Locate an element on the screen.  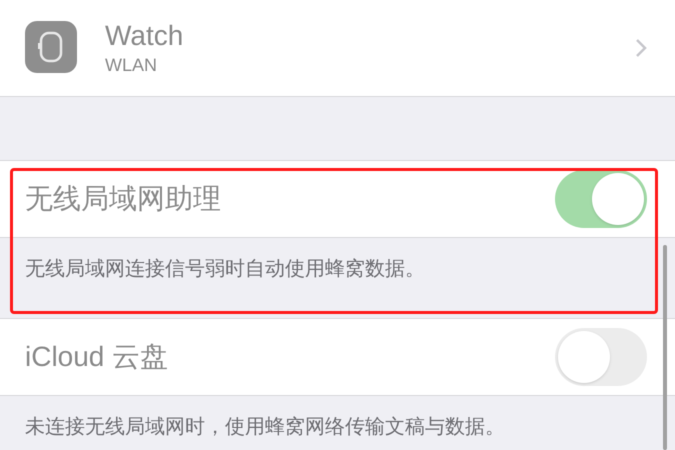
chevron-icon is located at coordinates (641, 48).